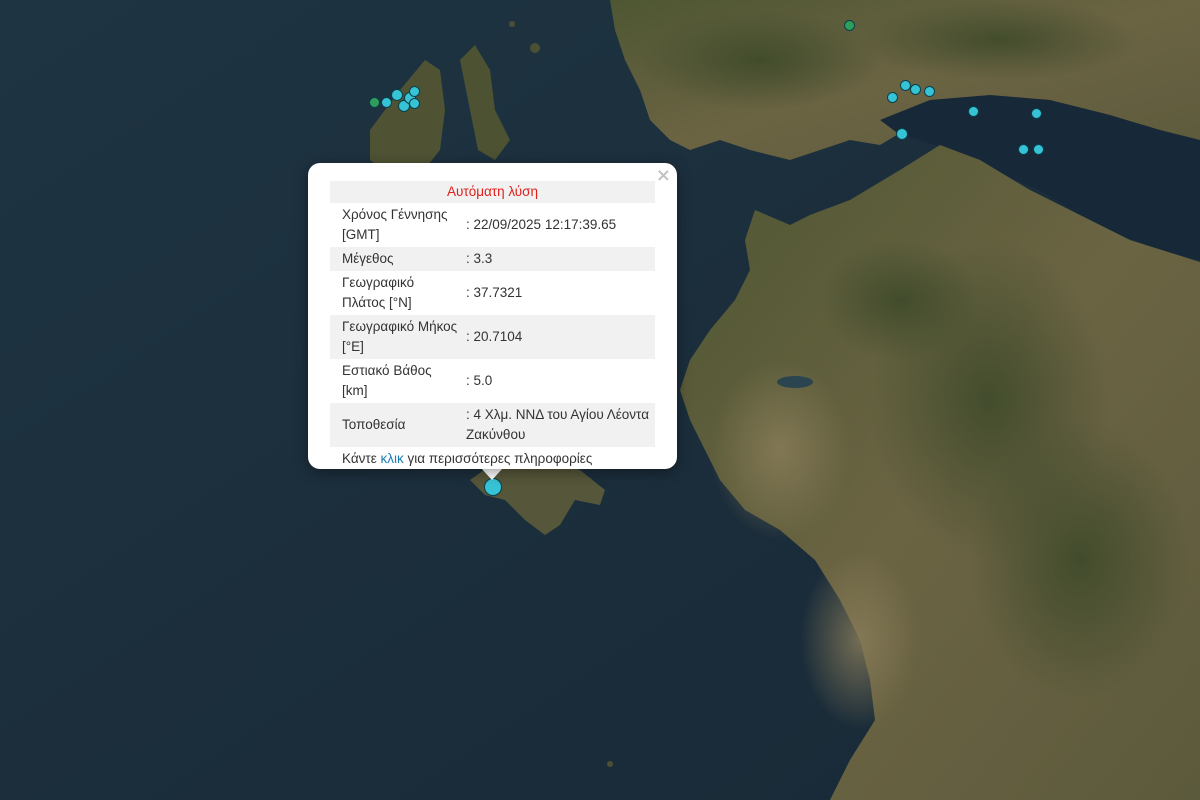 The height and width of the screenshot is (800, 1200). I want to click on popup-footer: Κάντε κλικ για περισσότερες πληροφορίες, so click(492, 459).